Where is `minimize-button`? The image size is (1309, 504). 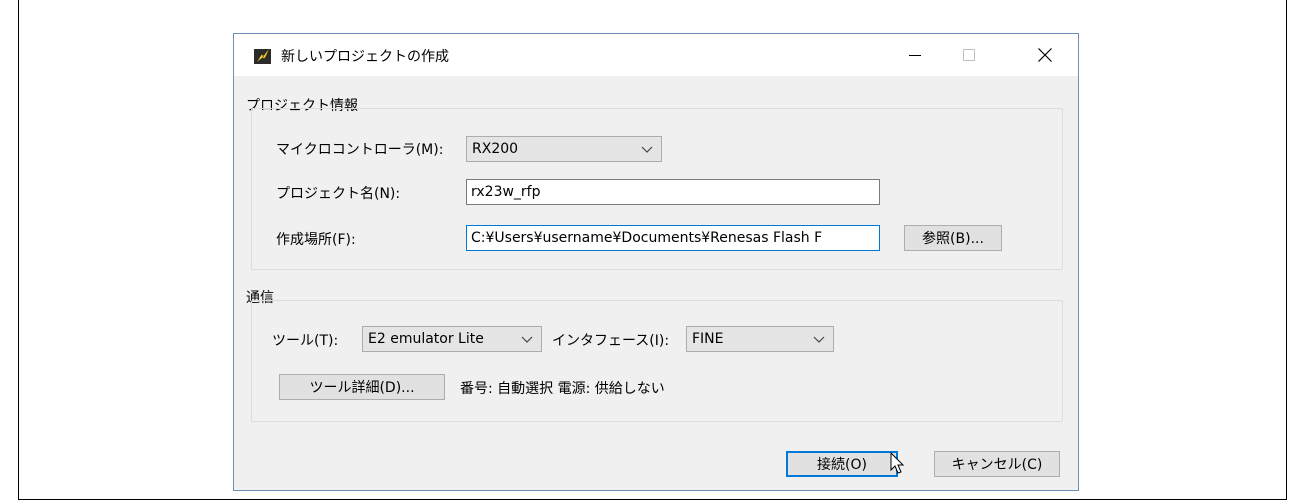
minimize-button is located at coordinates (915, 55).